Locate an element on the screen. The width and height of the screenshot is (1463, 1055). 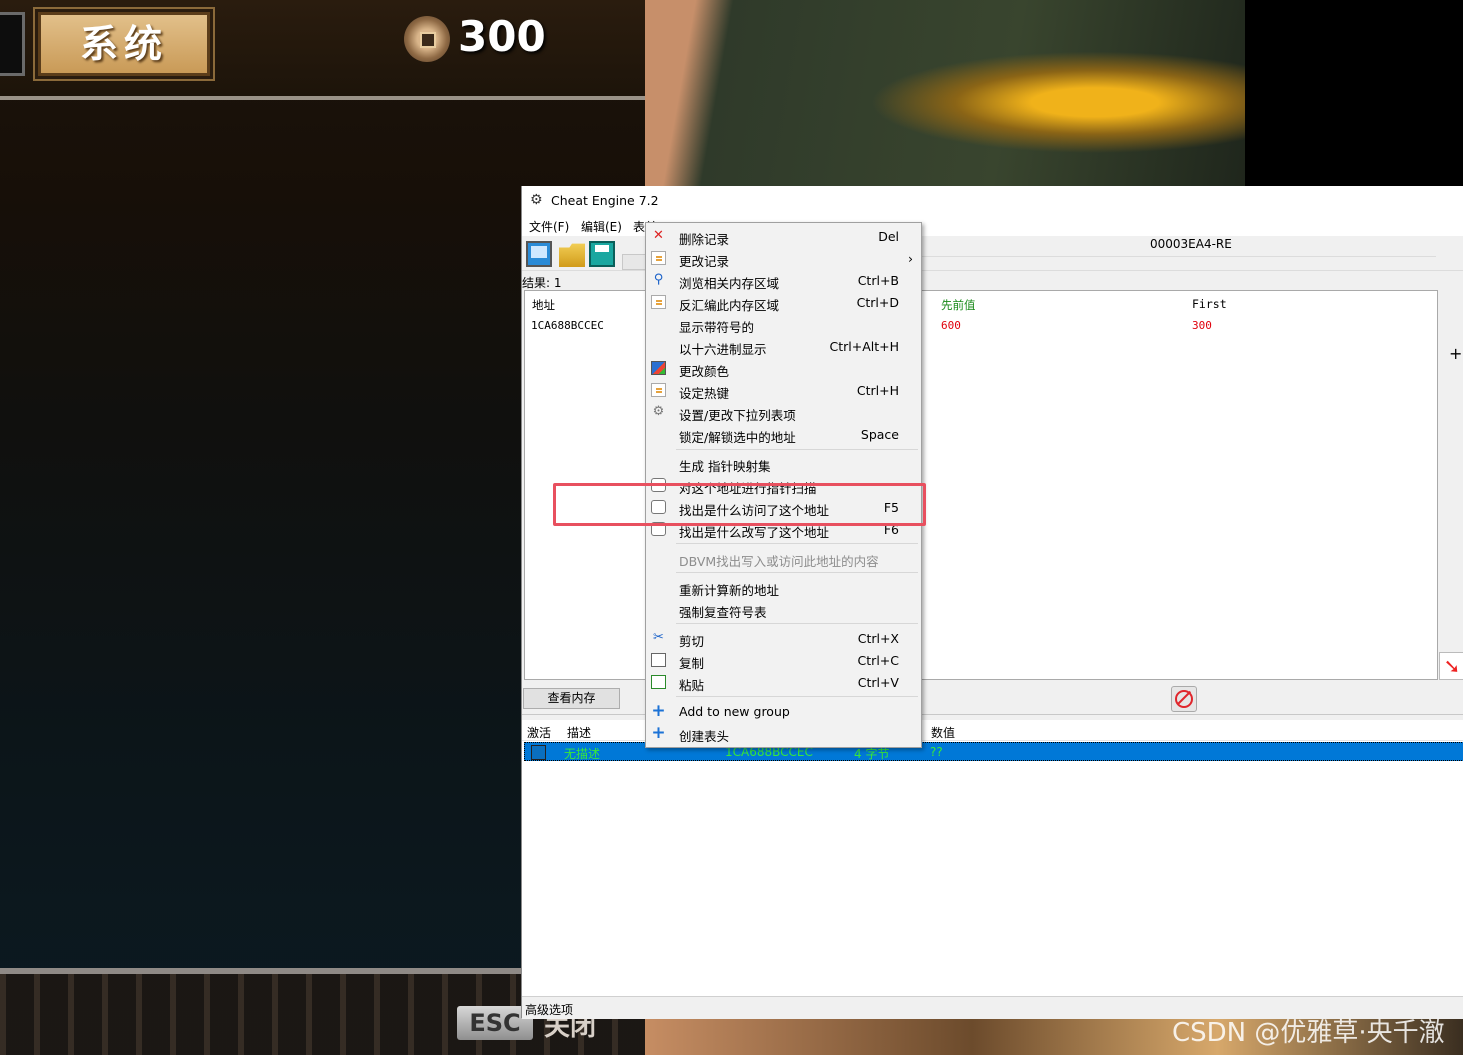
results-count: 结果: 1 is located at coordinates (542, 283).